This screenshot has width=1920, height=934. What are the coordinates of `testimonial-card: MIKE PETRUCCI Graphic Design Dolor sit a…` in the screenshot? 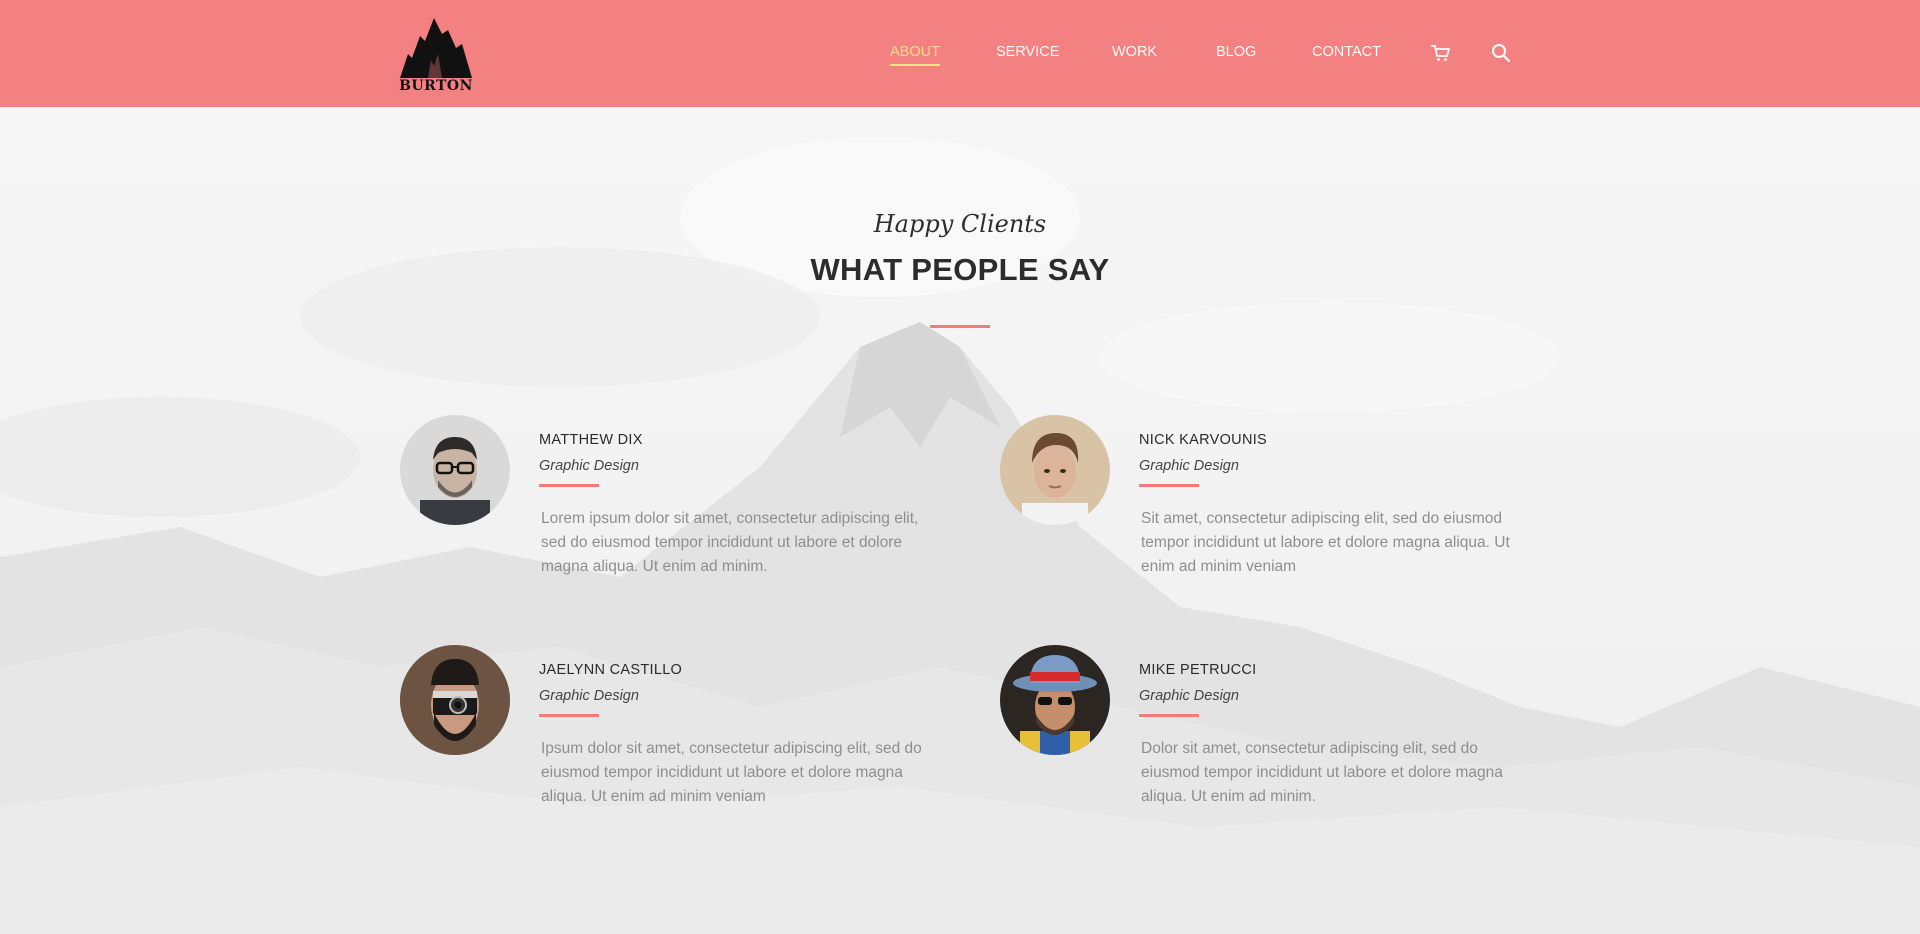 It's located at (1280, 735).